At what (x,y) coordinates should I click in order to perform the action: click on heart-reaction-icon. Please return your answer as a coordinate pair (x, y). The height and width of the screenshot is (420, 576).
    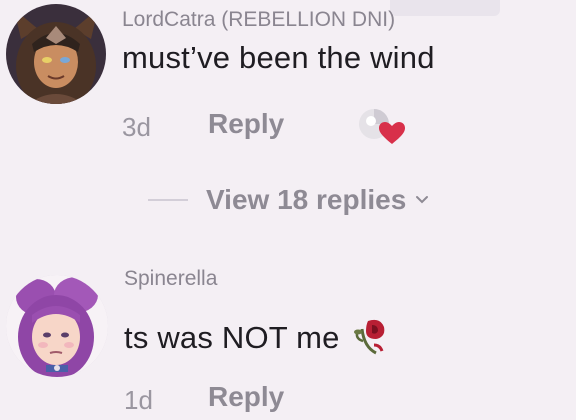
    Looking at the image, I should click on (382, 129).